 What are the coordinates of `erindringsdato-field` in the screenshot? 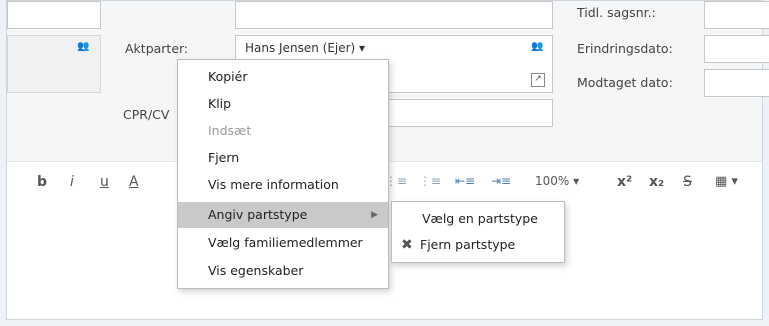 It's located at (736, 49).